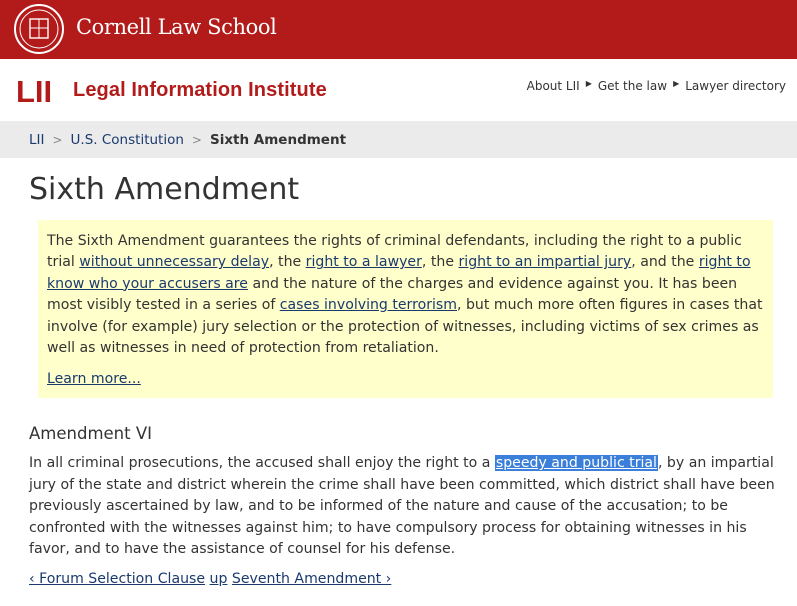  What do you see at coordinates (36, 140) in the screenshot?
I see `breadcrumb-lii: LII` at bounding box center [36, 140].